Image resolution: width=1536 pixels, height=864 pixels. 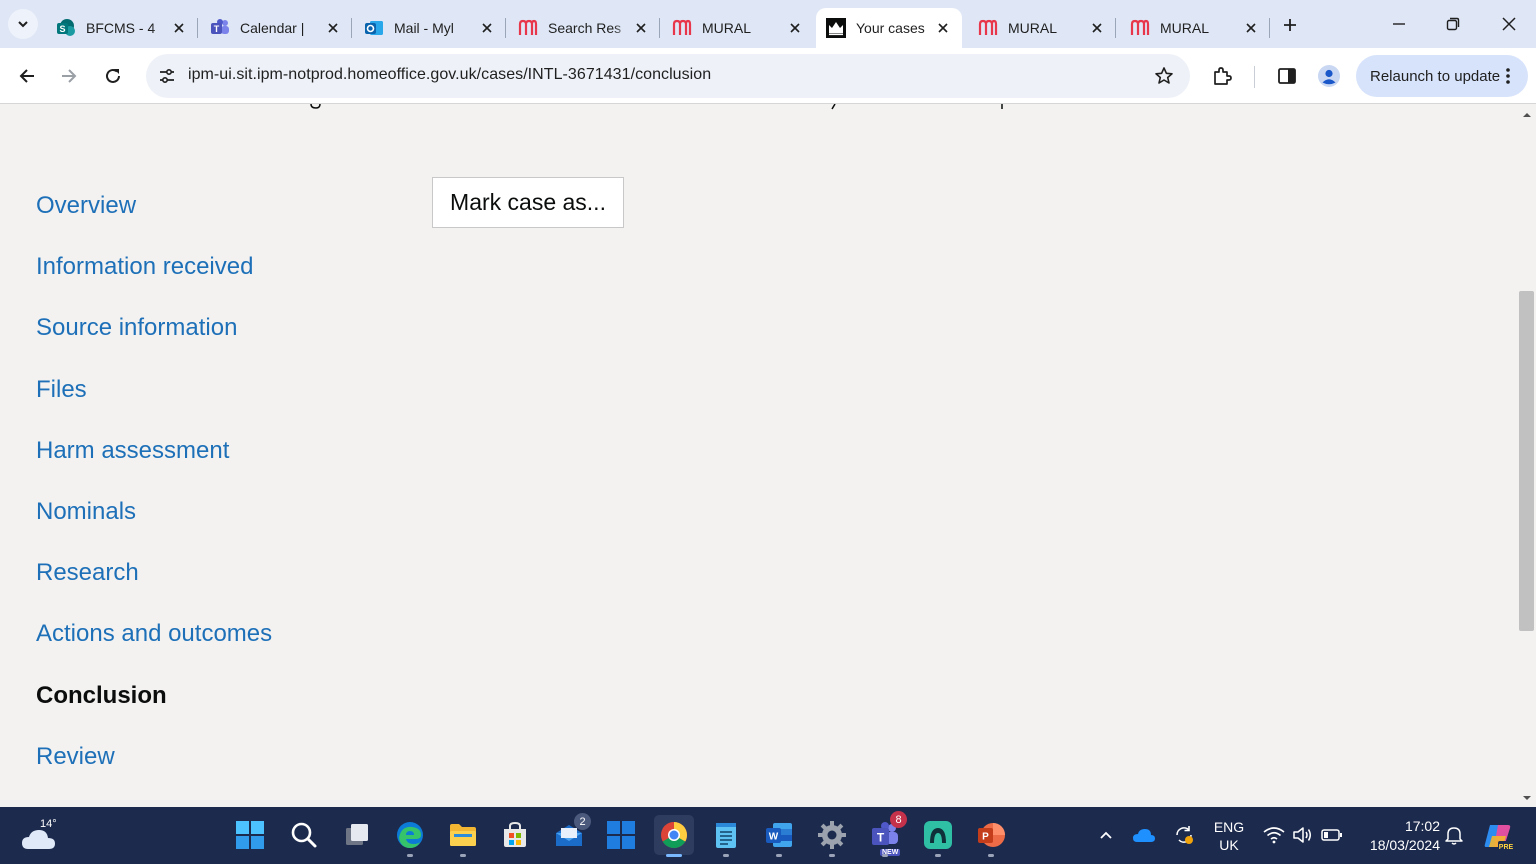 I want to click on gear-icon, so click(x=832, y=835).